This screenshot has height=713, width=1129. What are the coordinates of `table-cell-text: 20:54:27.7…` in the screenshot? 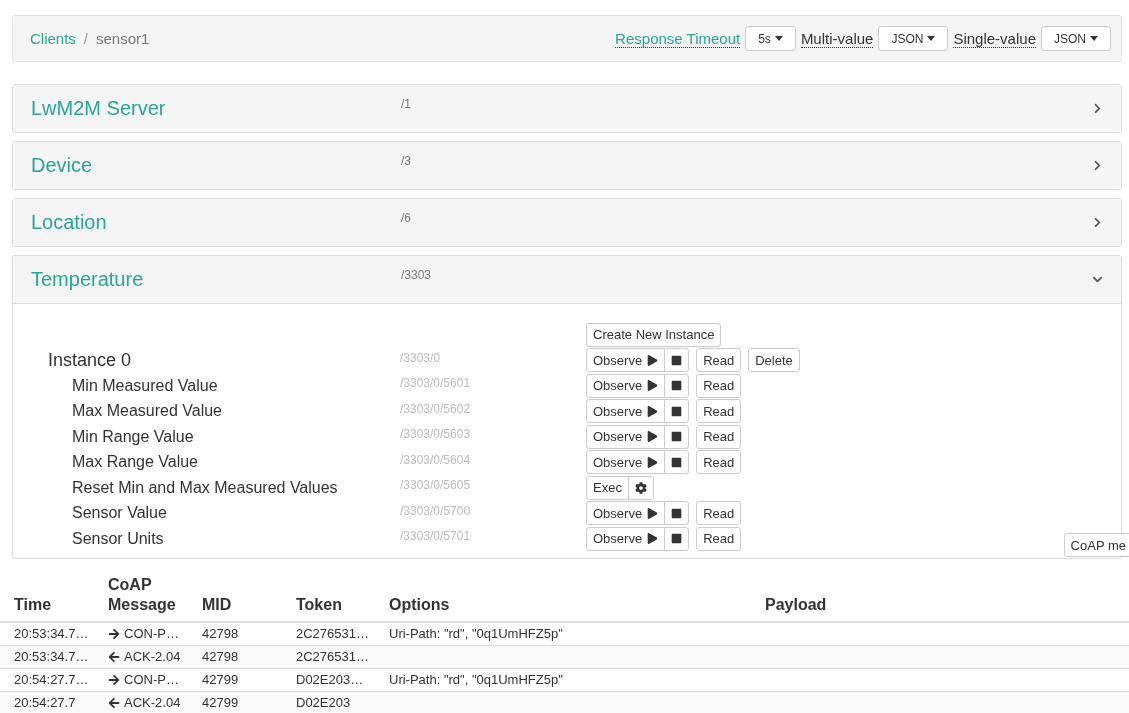 It's located at (52, 679).